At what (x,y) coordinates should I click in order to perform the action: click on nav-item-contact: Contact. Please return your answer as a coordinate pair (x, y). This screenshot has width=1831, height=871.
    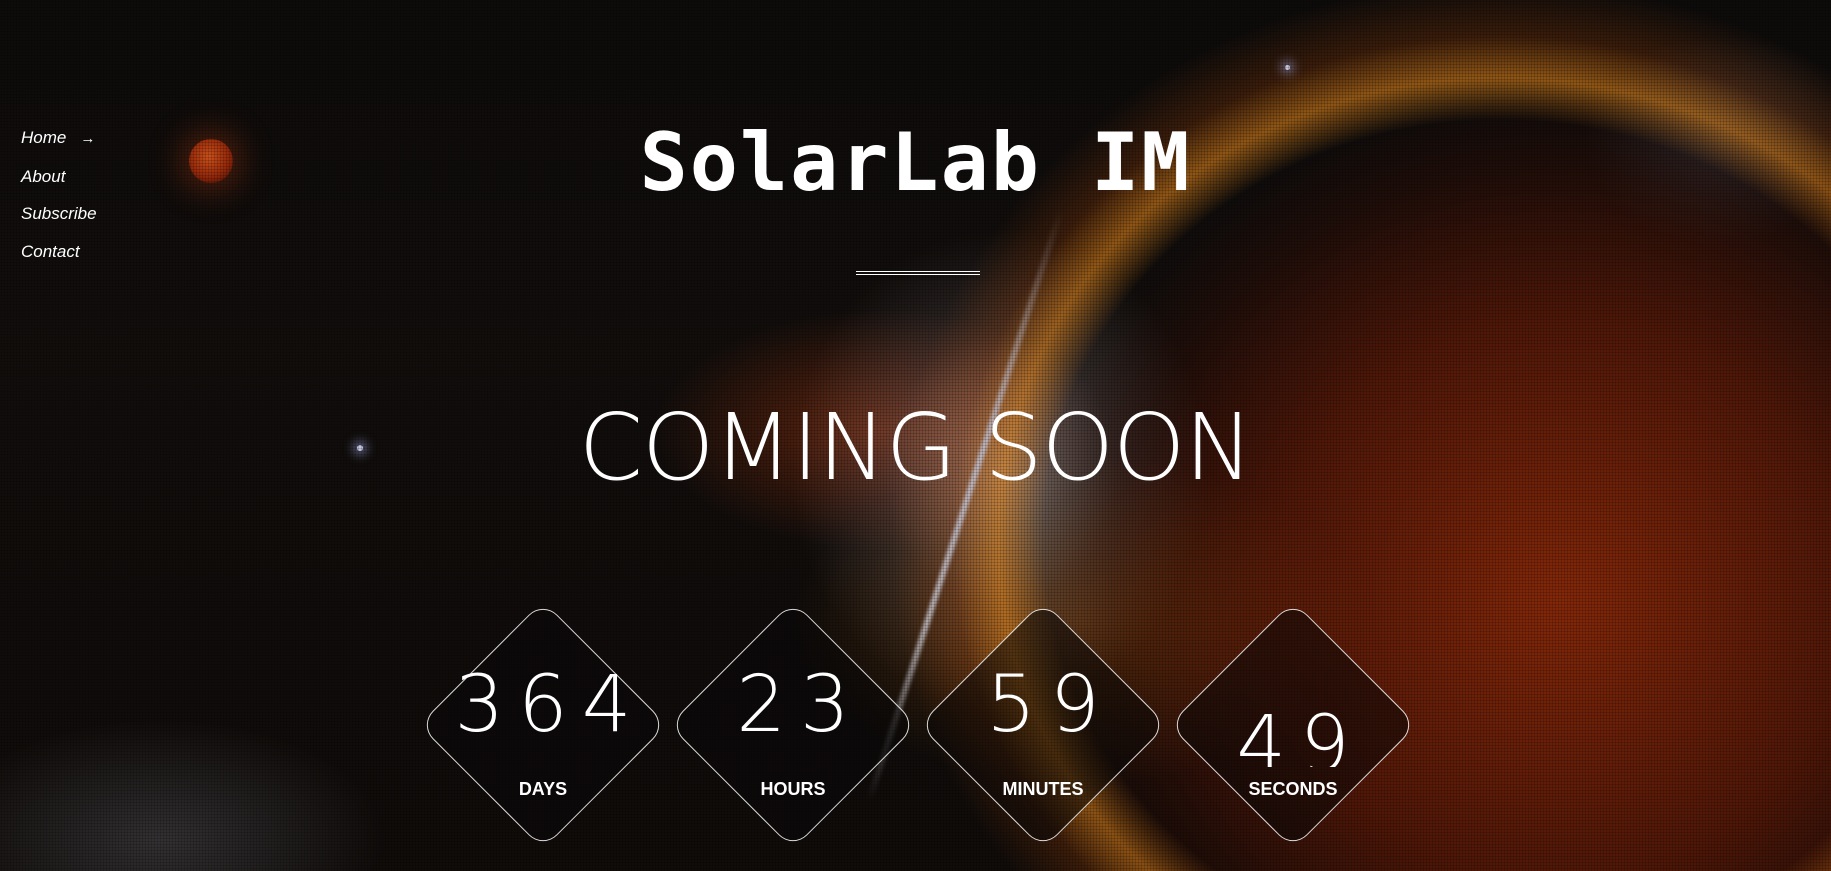
    Looking at the image, I should click on (59, 252).